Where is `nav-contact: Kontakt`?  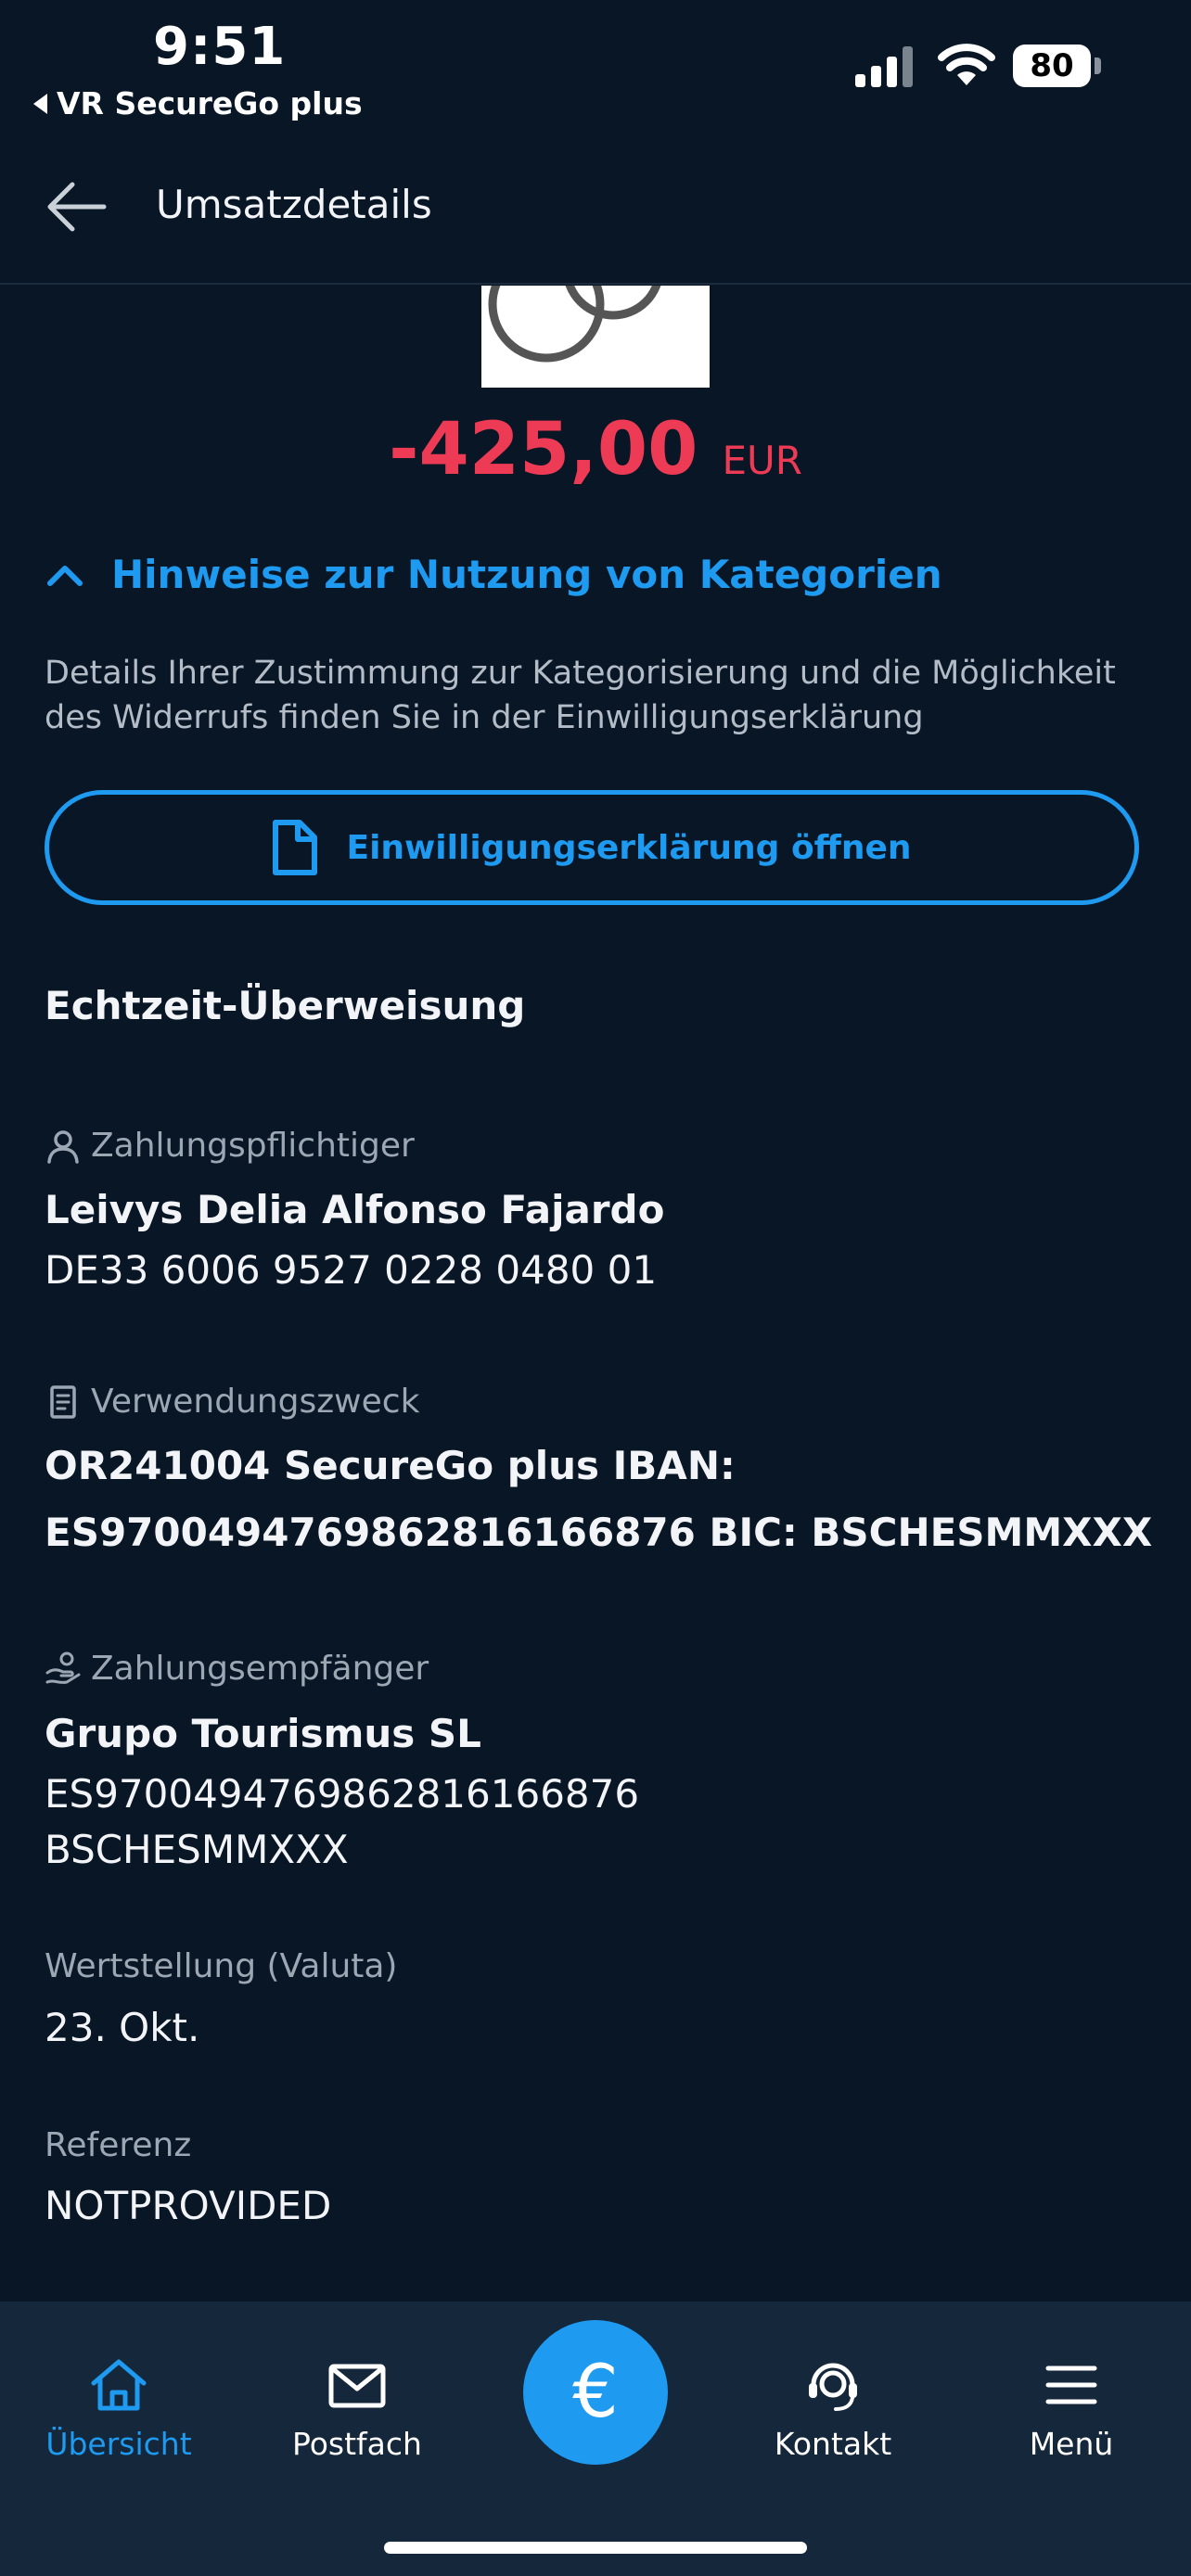 nav-contact: Kontakt is located at coordinates (833, 2409).